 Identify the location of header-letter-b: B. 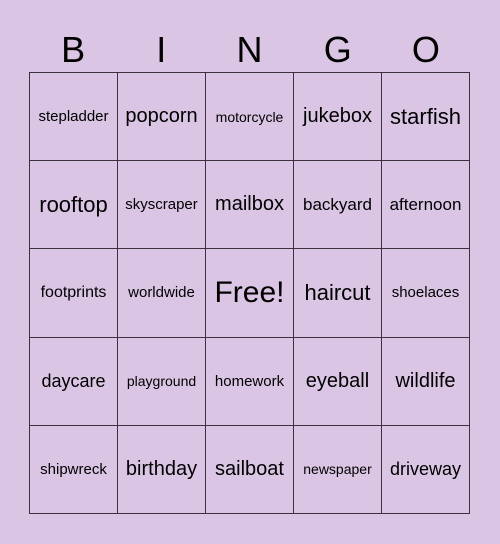
(73, 49).